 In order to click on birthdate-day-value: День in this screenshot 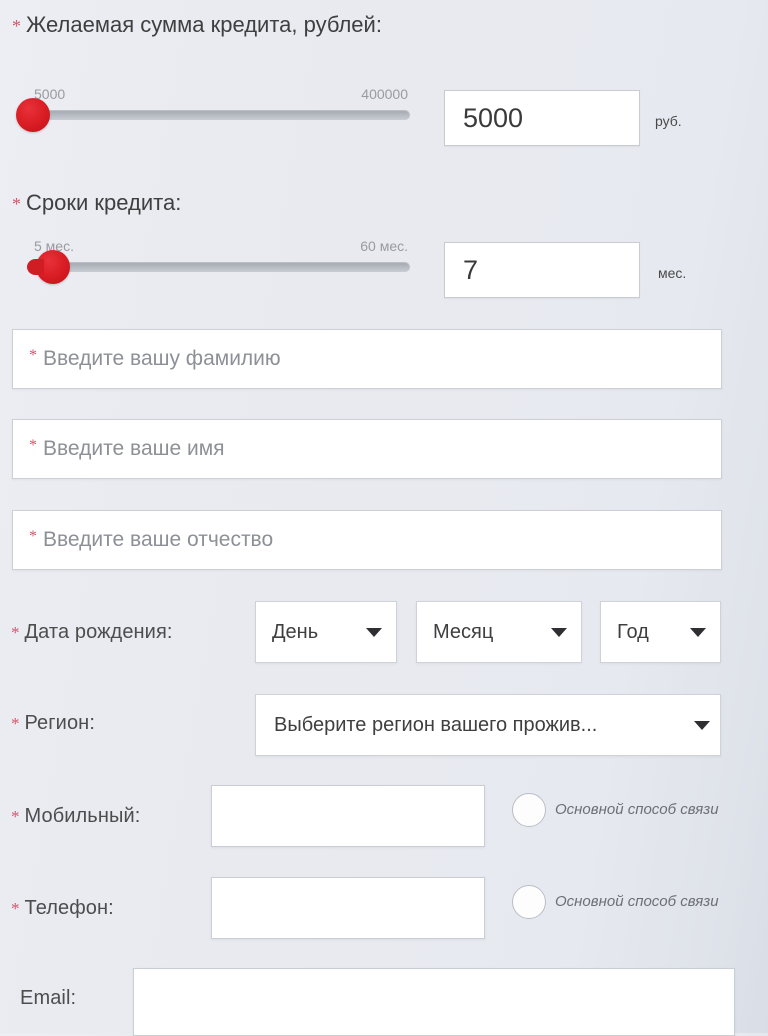, I will do `click(295, 631)`.